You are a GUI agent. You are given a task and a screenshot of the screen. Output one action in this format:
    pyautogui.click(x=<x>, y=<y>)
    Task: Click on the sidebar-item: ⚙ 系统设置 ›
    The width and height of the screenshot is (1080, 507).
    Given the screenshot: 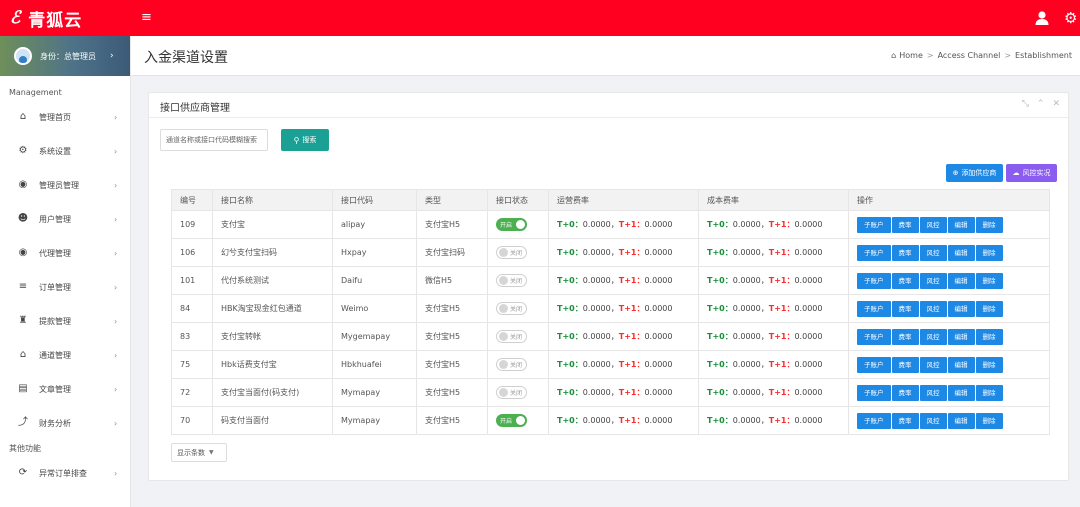 What is the action you would take?
    pyautogui.click(x=65, y=151)
    